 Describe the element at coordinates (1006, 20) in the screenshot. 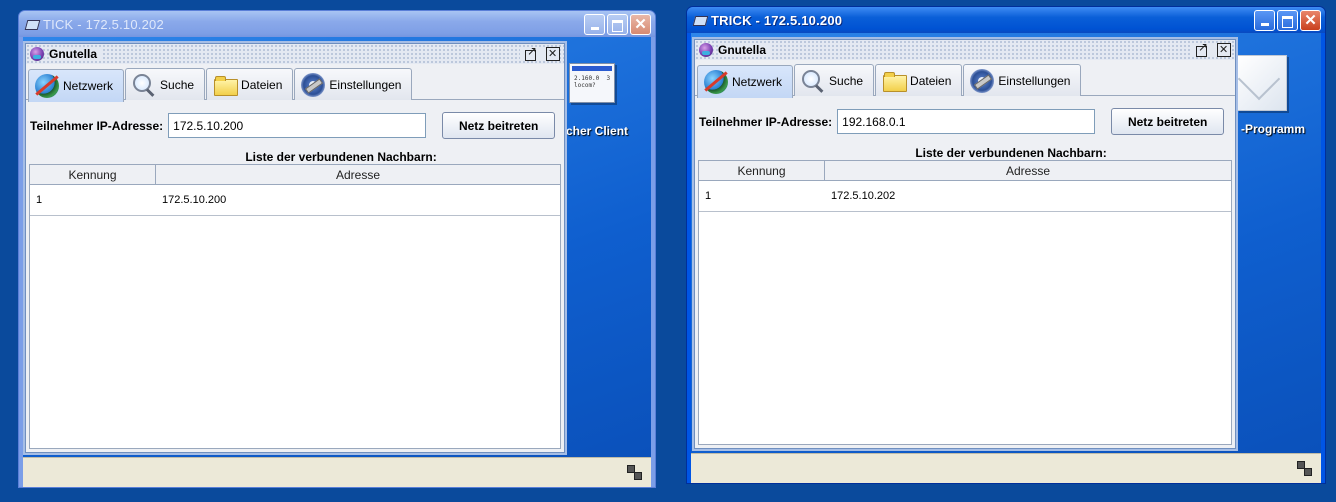

I see `trick-titlebar: TRICK - 172.5.10.200 ✕` at that location.